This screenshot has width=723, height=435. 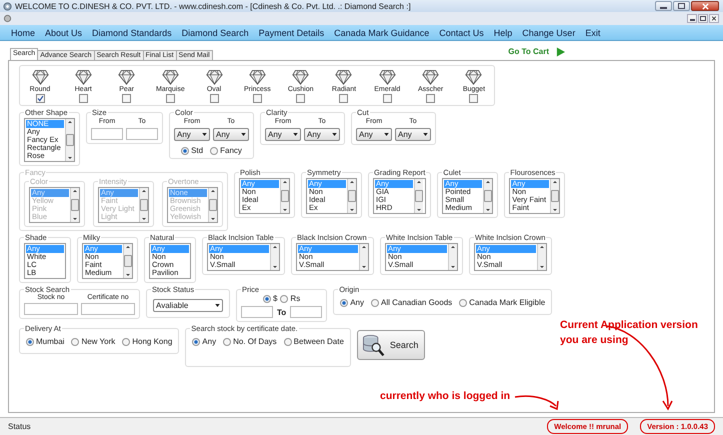 What do you see at coordinates (188, 305) in the screenshot?
I see `dropdown: Avaliable` at bounding box center [188, 305].